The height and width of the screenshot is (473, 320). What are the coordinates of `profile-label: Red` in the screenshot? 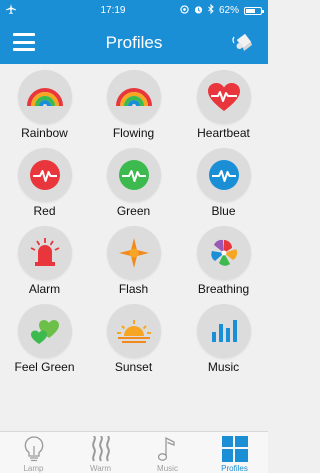 It's located at (44, 211).